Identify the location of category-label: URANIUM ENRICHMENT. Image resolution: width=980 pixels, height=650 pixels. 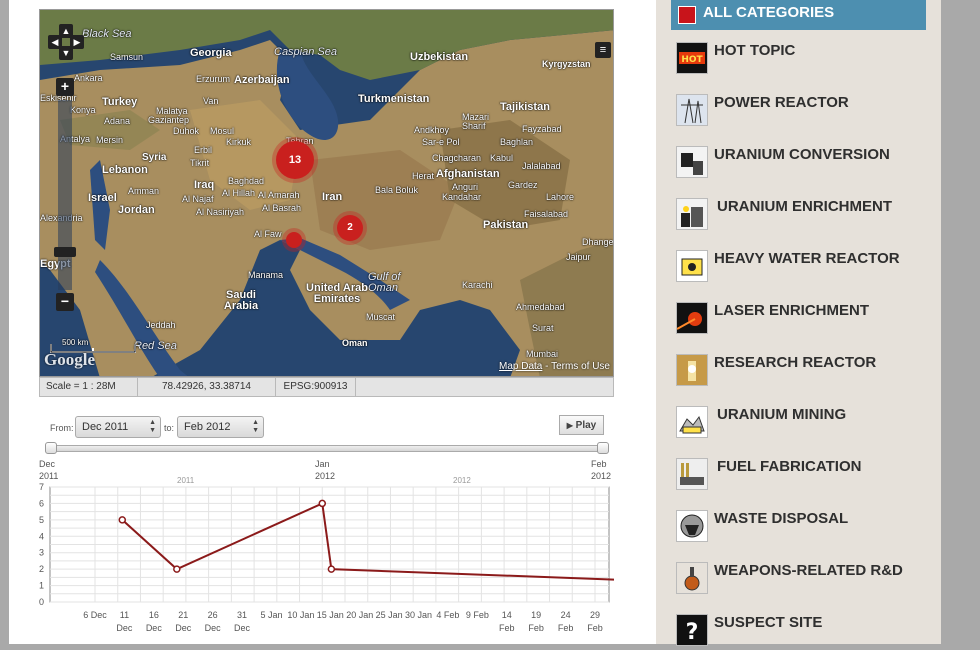
(804, 206).